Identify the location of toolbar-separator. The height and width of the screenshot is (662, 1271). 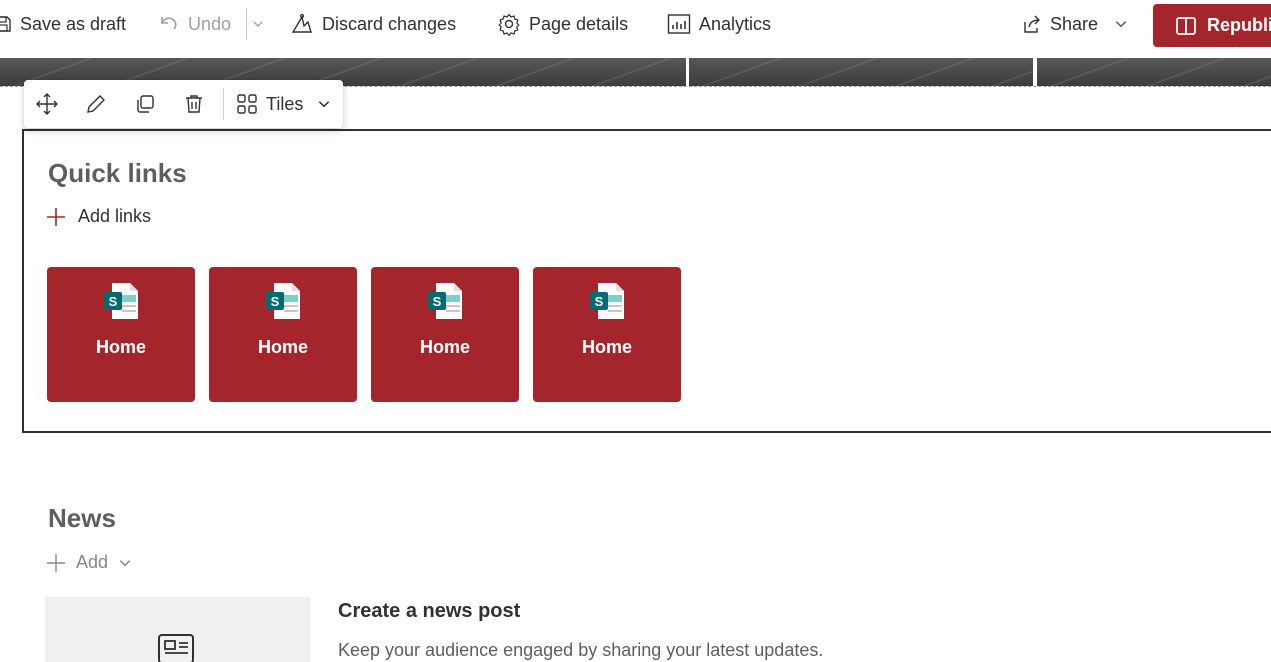
(223, 104).